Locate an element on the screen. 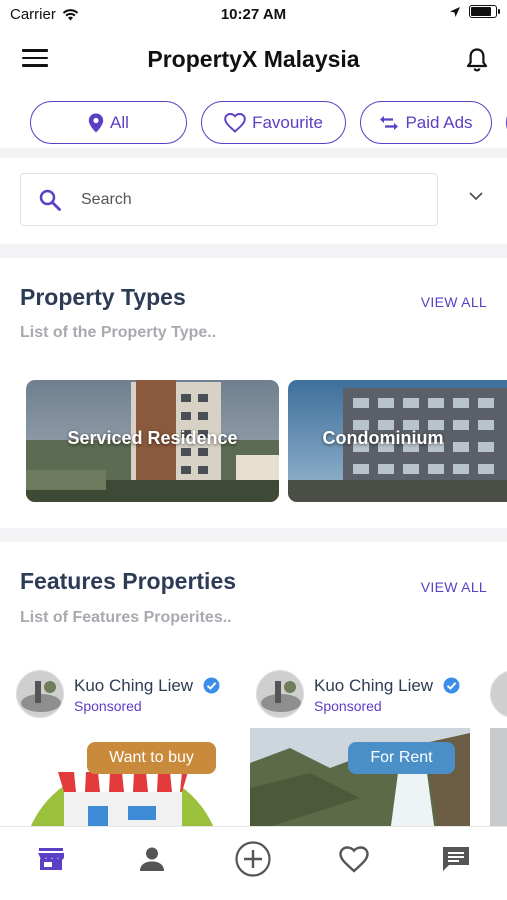 The image size is (507, 900). status-time: 10:27 AM is located at coordinates (253, 14).